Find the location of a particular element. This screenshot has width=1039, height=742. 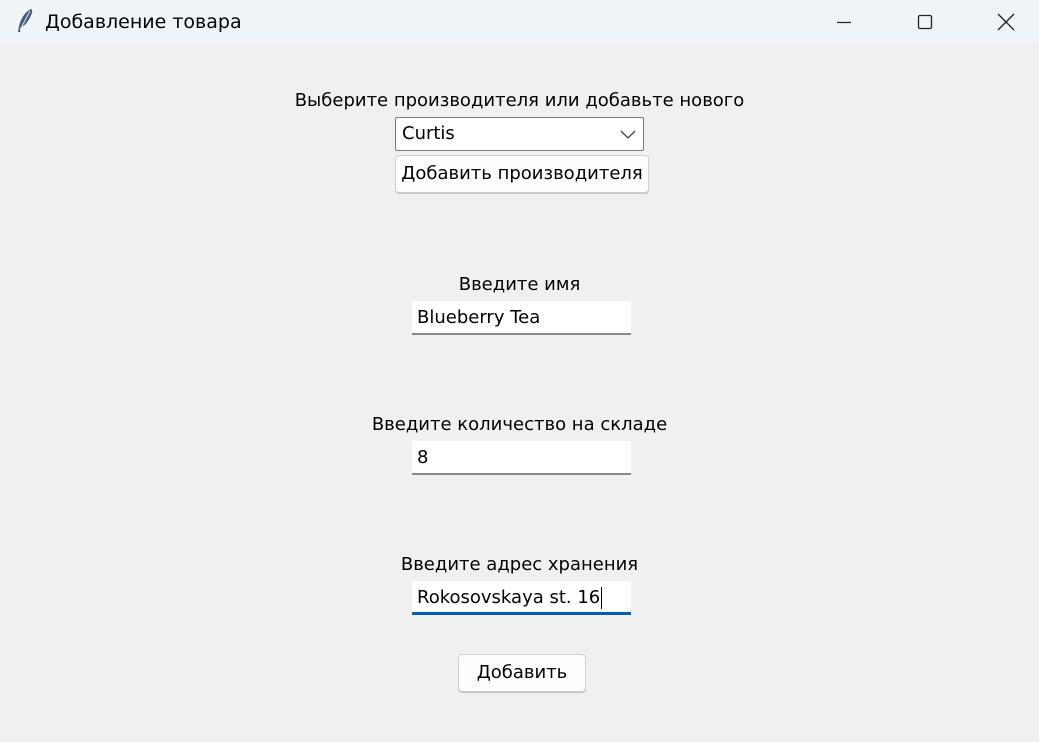

quantity-input: 8 is located at coordinates (521, 458).